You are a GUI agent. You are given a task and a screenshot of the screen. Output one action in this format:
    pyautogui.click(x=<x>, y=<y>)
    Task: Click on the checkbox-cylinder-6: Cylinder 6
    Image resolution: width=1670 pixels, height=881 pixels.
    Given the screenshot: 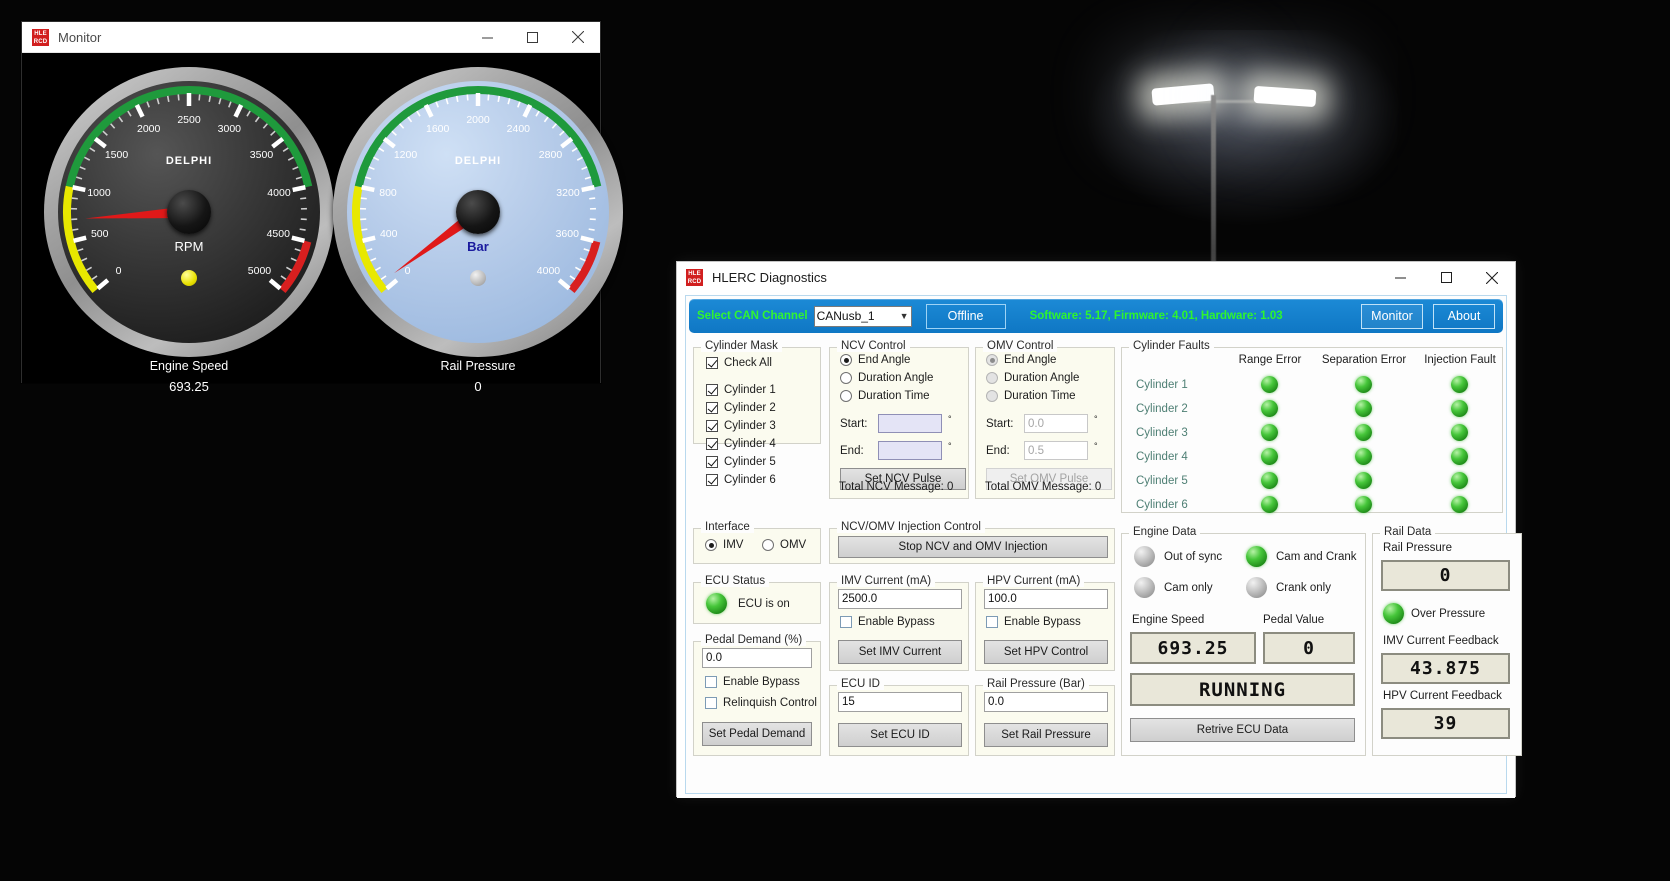 What is the action you would take?
    pyautogui.click(x=741, y=480)
    